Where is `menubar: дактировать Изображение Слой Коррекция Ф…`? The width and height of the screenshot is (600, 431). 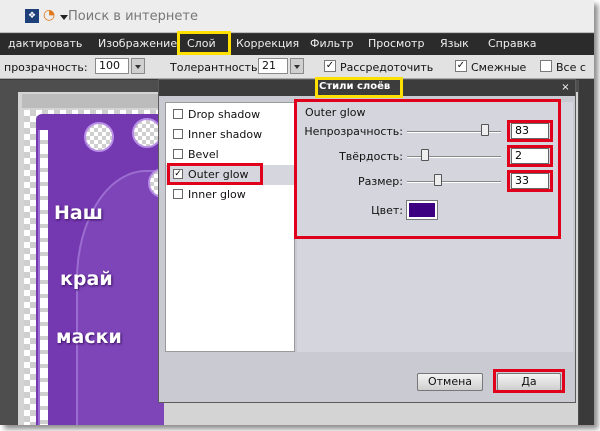
menubar: дактировать Изображение Слой Коррекция Ф… is located at coordinates (297, 44).